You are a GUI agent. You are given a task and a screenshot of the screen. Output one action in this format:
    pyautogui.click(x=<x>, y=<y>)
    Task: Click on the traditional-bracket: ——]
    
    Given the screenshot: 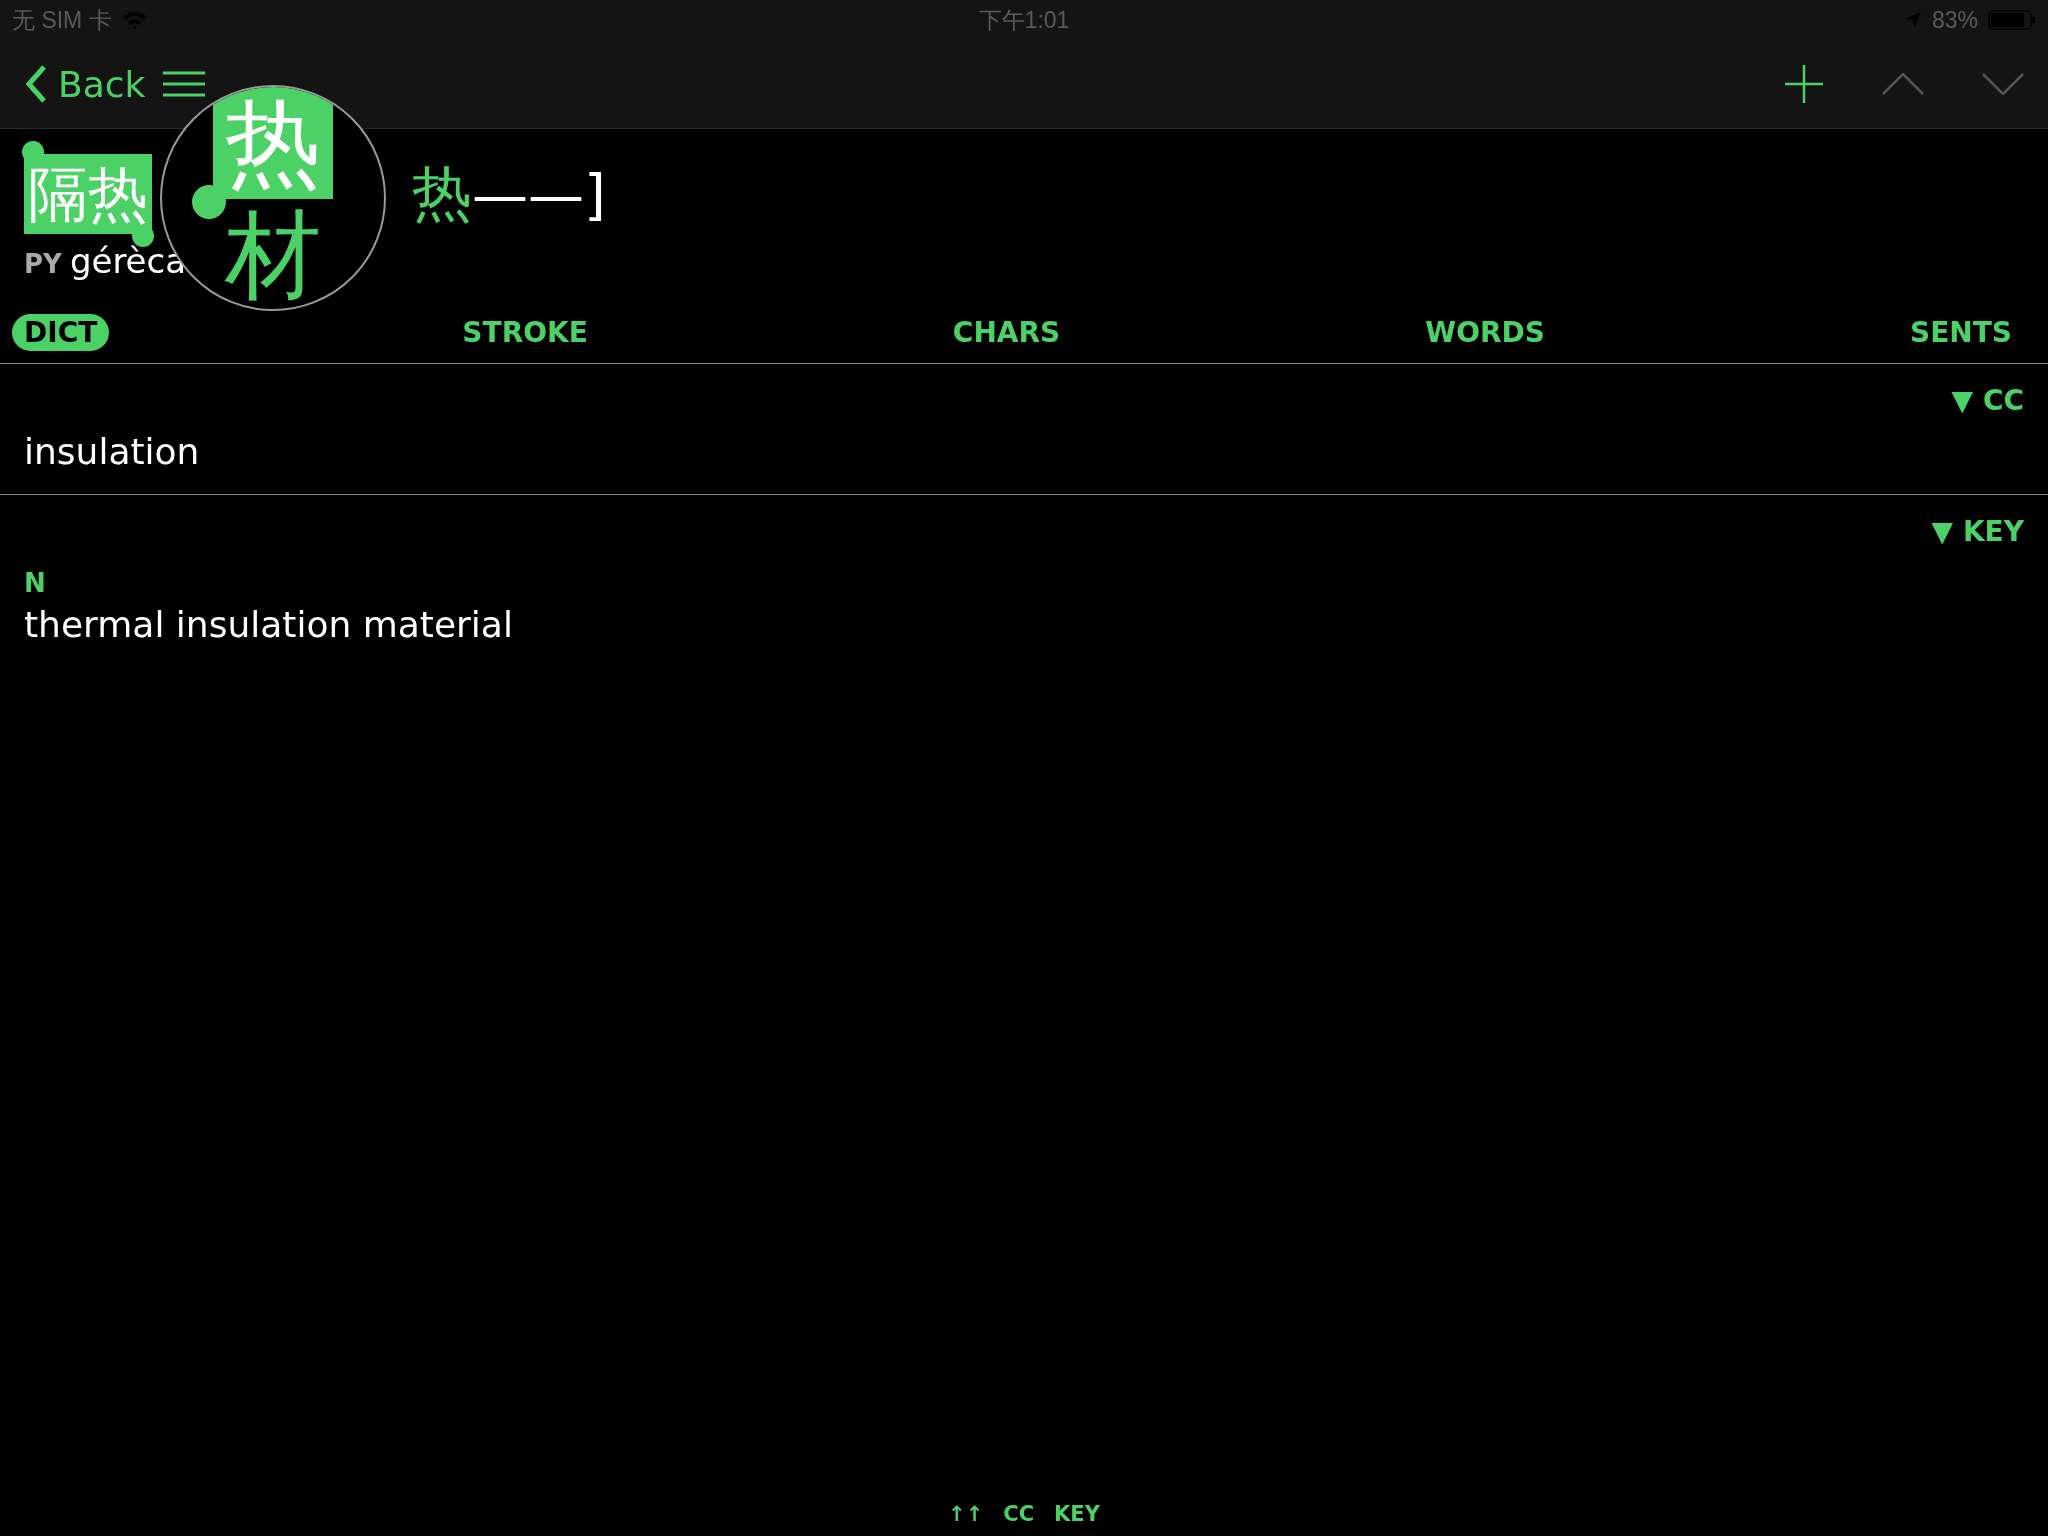 What is the action you would take?
    pyautogui.click(x=539, y=194)
    